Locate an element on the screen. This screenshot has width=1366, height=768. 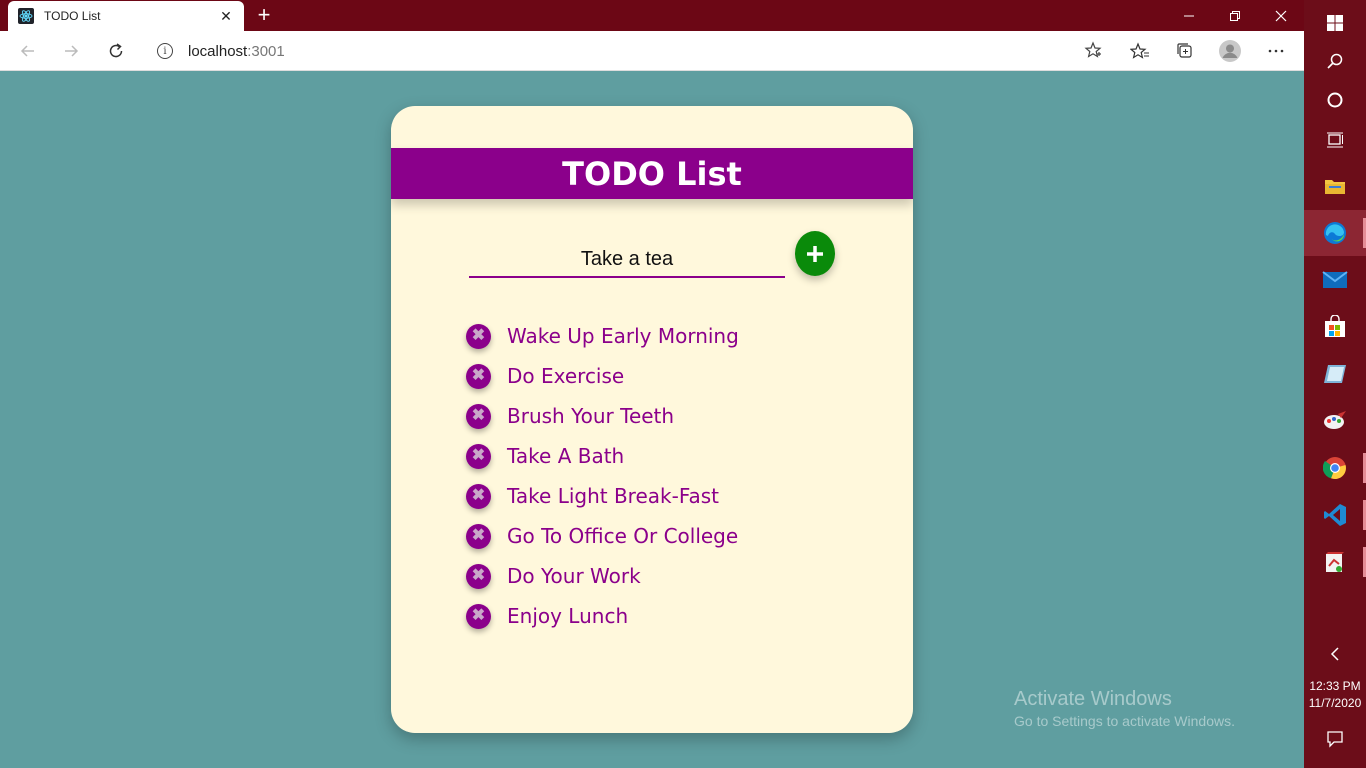
list-item: ✖ Brush Your Teeth is located at coordinates (602, 416).